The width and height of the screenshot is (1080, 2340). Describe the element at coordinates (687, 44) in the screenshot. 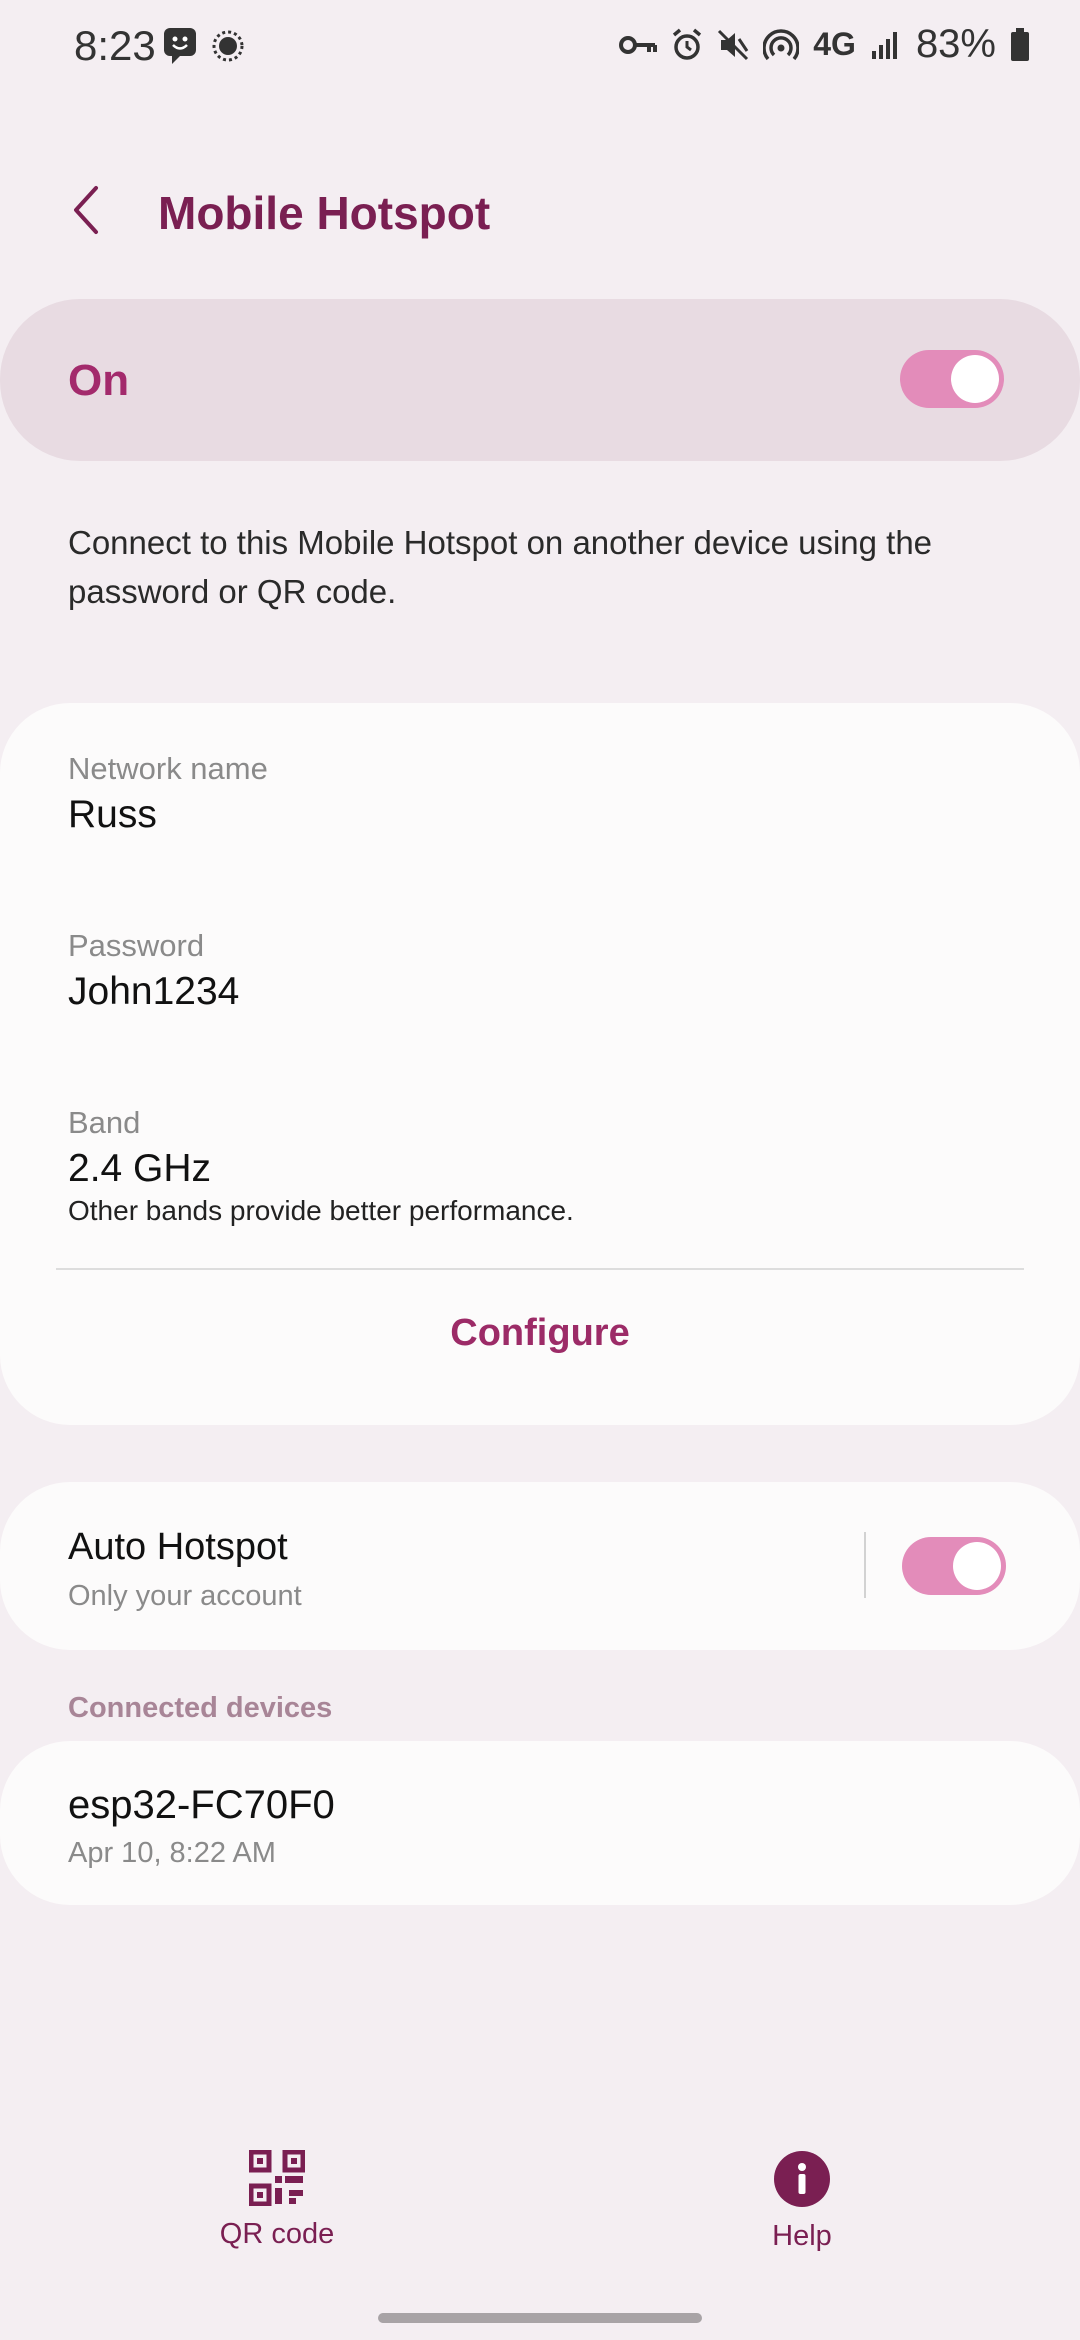

I see `alarm-icon` at that location.